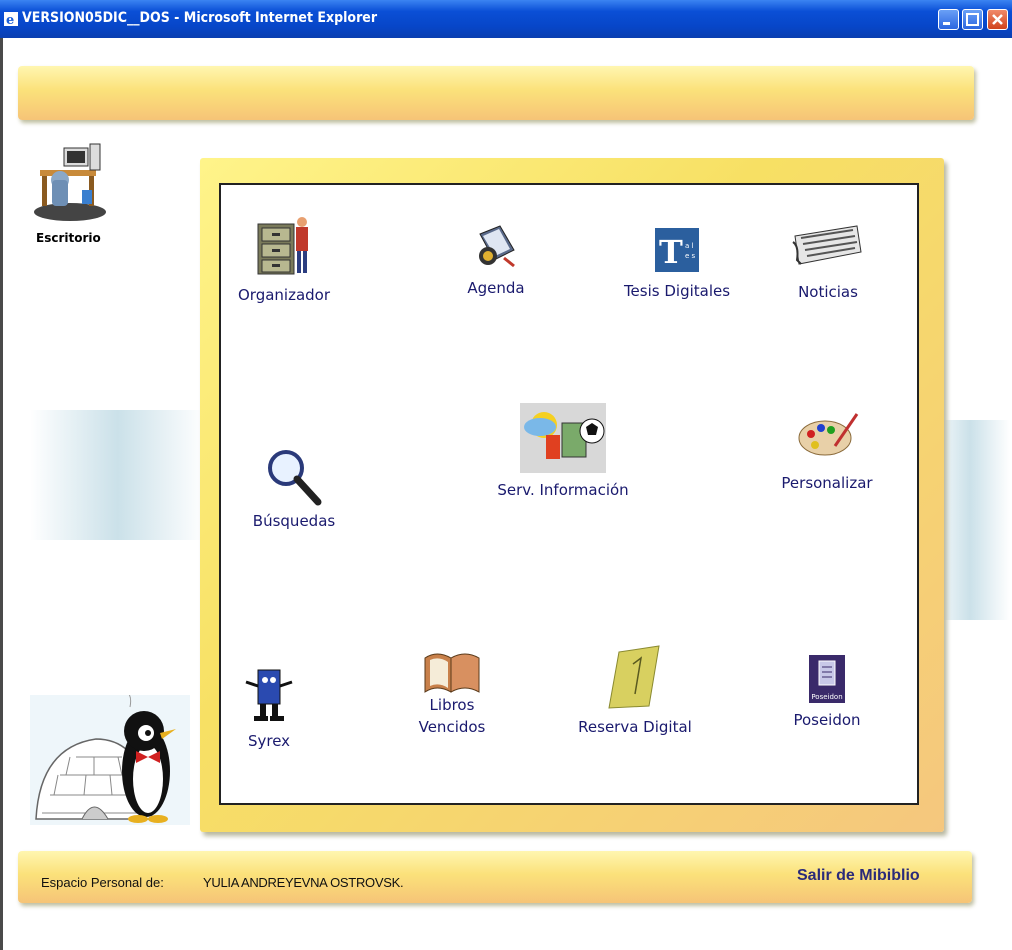  I want to click on close-icon, so click(997, 19).